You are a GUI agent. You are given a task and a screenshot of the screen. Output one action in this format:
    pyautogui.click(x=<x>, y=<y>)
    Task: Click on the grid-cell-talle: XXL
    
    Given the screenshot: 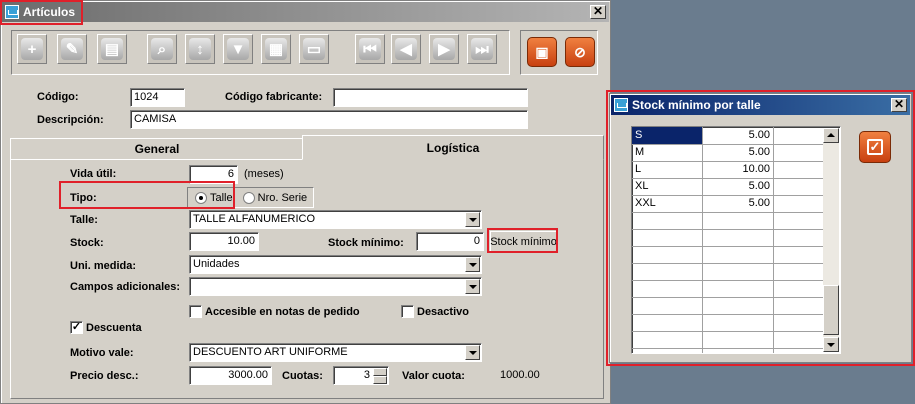 What is the action you would take?
    pyautogui.click(x=667, y=203)
    